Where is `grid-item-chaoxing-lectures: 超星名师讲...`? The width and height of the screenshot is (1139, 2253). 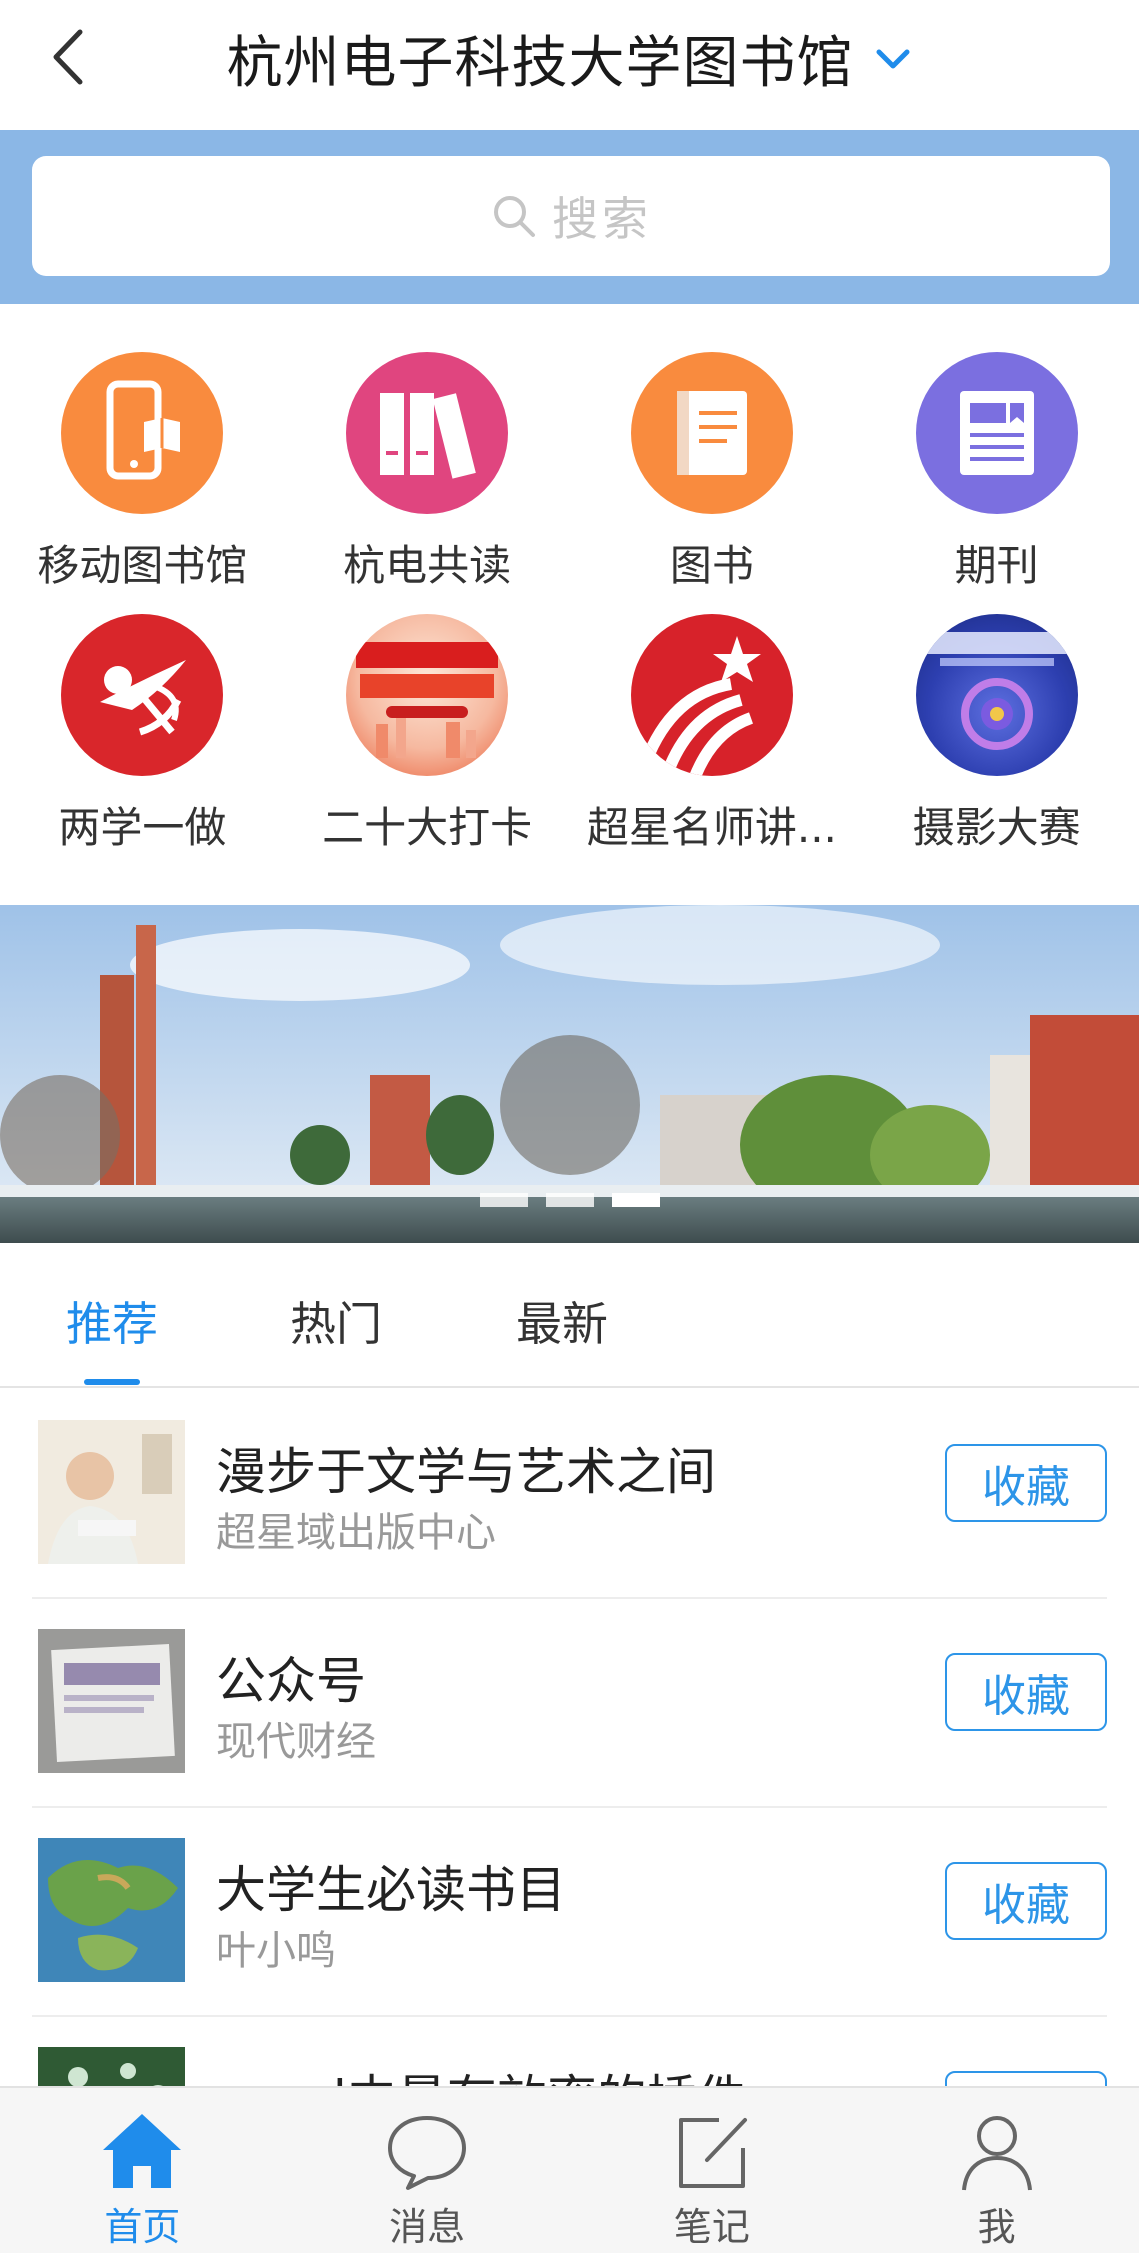
grid-item-chaoxing-lectures: 超星名师讲... is located at coordinates (712, 745).